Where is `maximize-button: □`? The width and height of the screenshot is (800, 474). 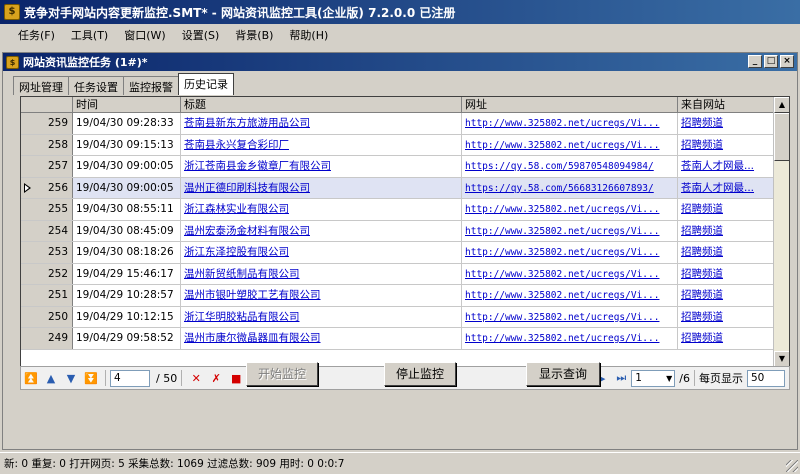 maximize-button: □ is located at coordinates (771, 61).